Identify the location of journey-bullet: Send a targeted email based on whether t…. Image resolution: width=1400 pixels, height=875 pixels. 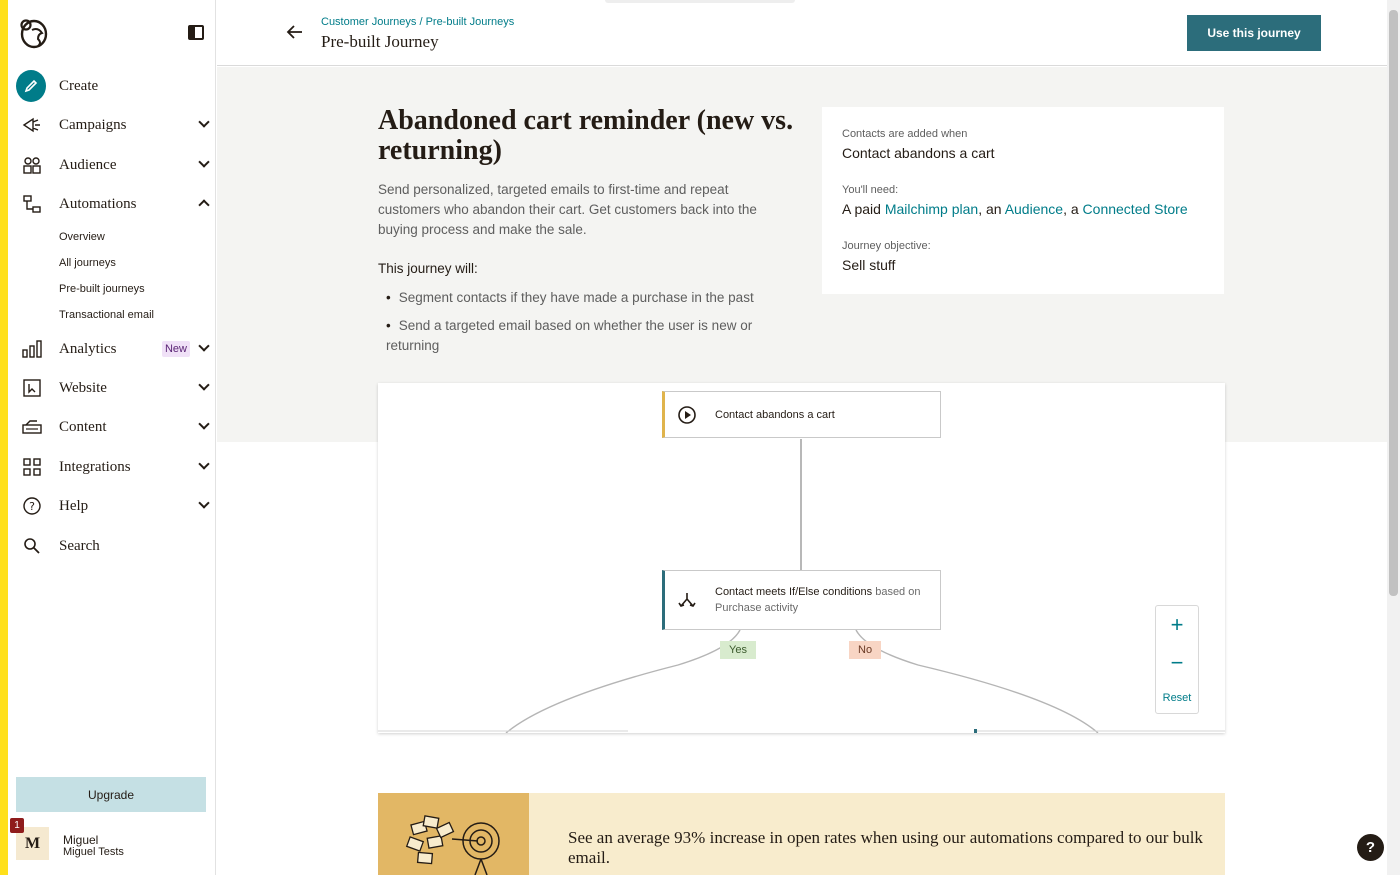
(581, 336).